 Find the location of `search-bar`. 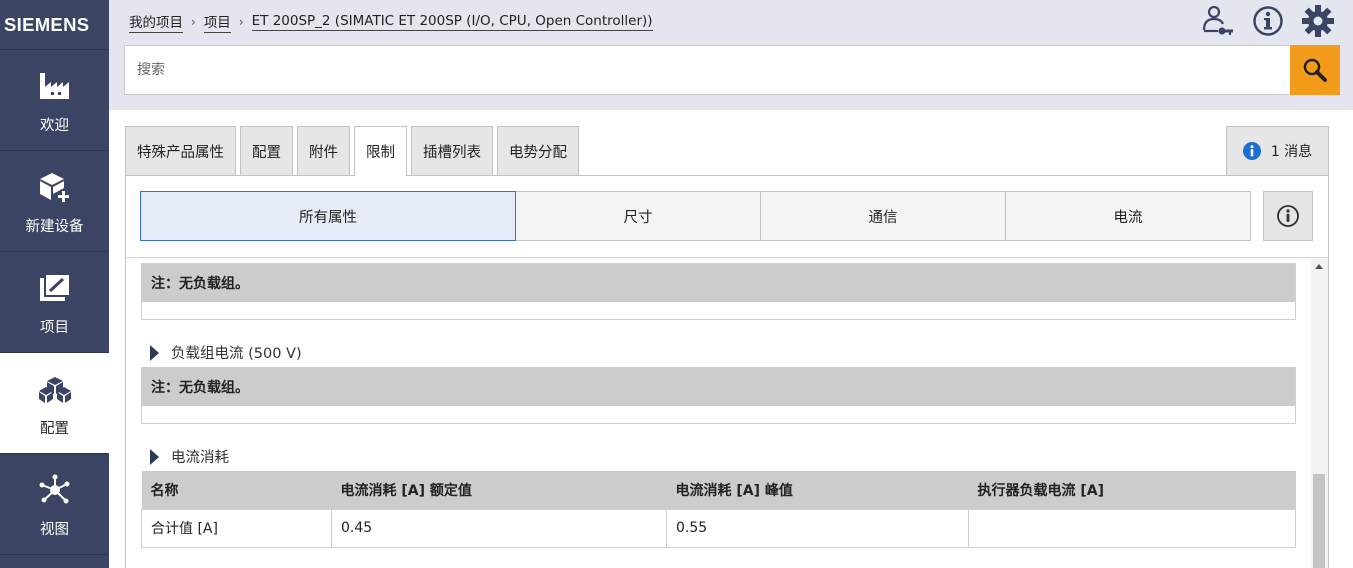

search-bar is located at coordinates (732, 70).